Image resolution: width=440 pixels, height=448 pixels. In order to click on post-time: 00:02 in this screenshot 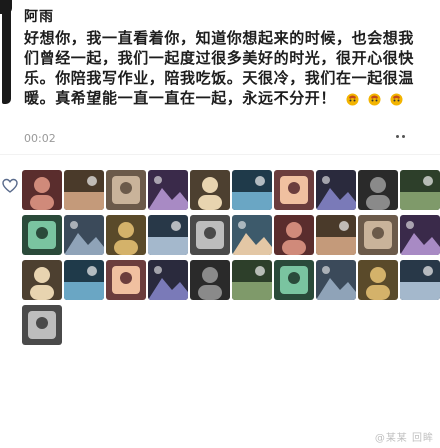, I will do `click(40, 138)`.